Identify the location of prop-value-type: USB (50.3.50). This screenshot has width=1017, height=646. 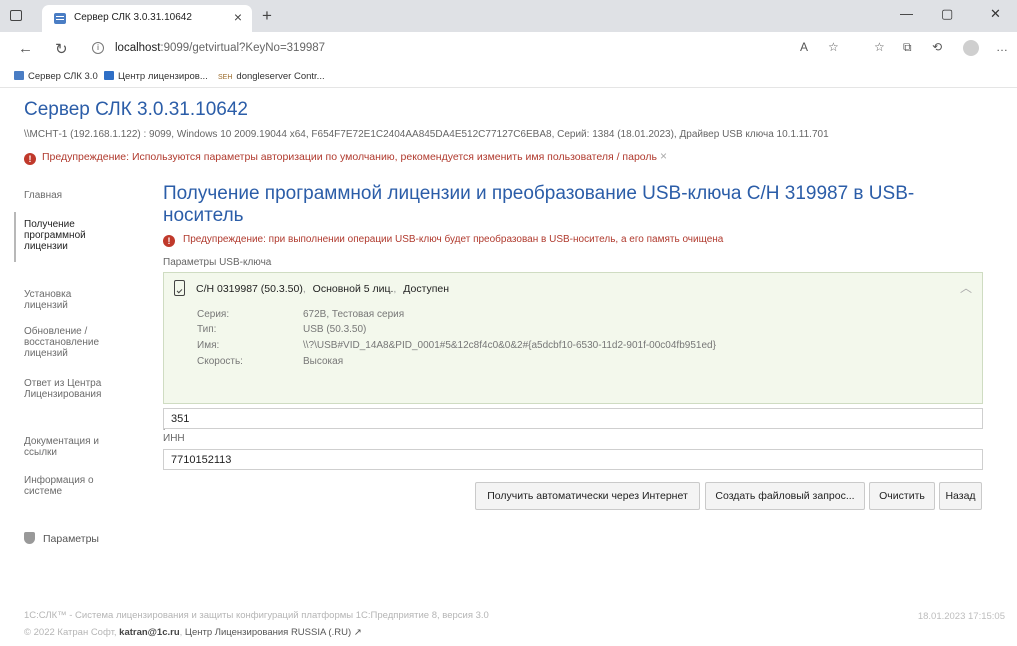
(335, 329).